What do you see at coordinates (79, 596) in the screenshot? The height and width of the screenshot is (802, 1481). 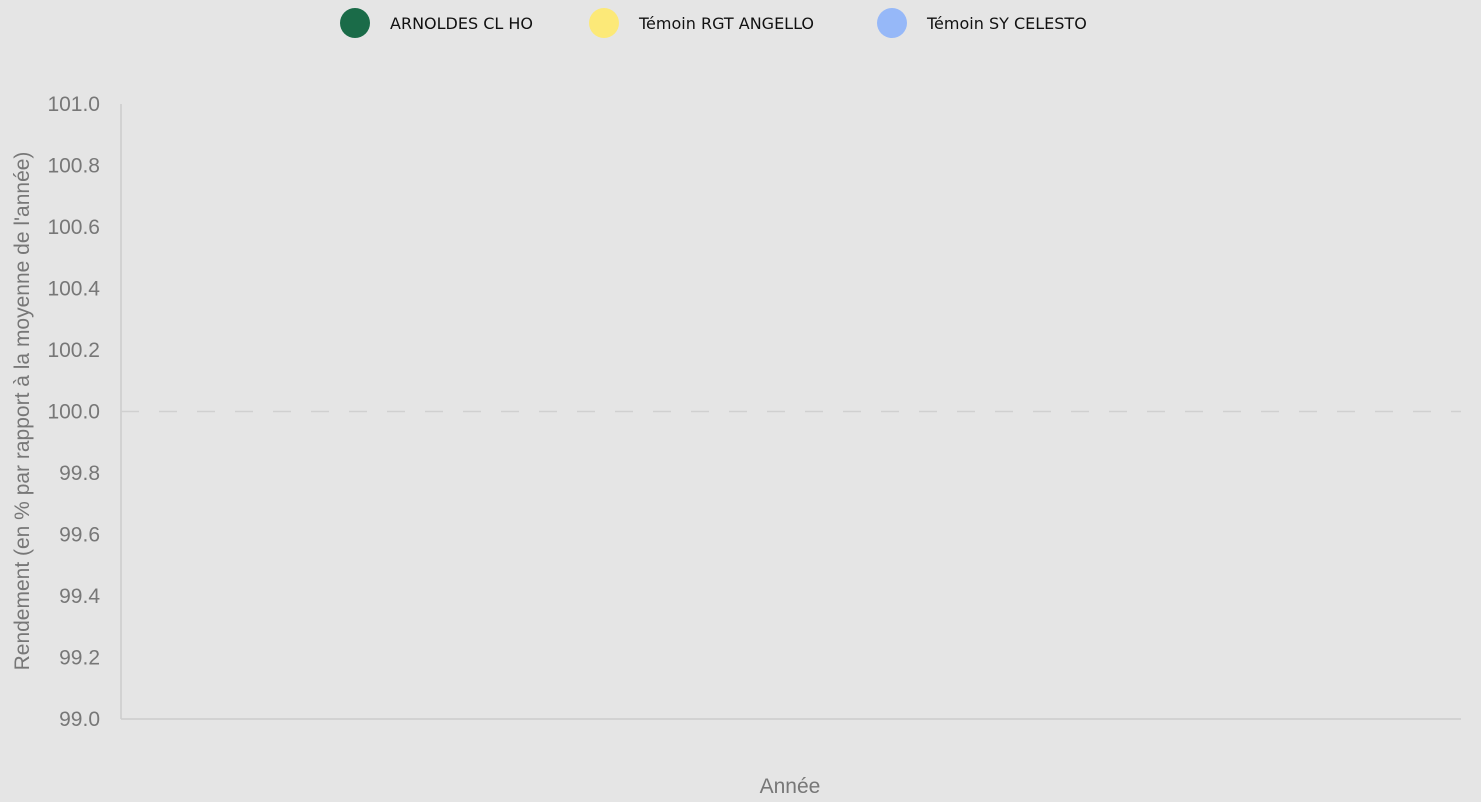 I see `y-tick-label: 99.4` at bounding box center [79, 596].